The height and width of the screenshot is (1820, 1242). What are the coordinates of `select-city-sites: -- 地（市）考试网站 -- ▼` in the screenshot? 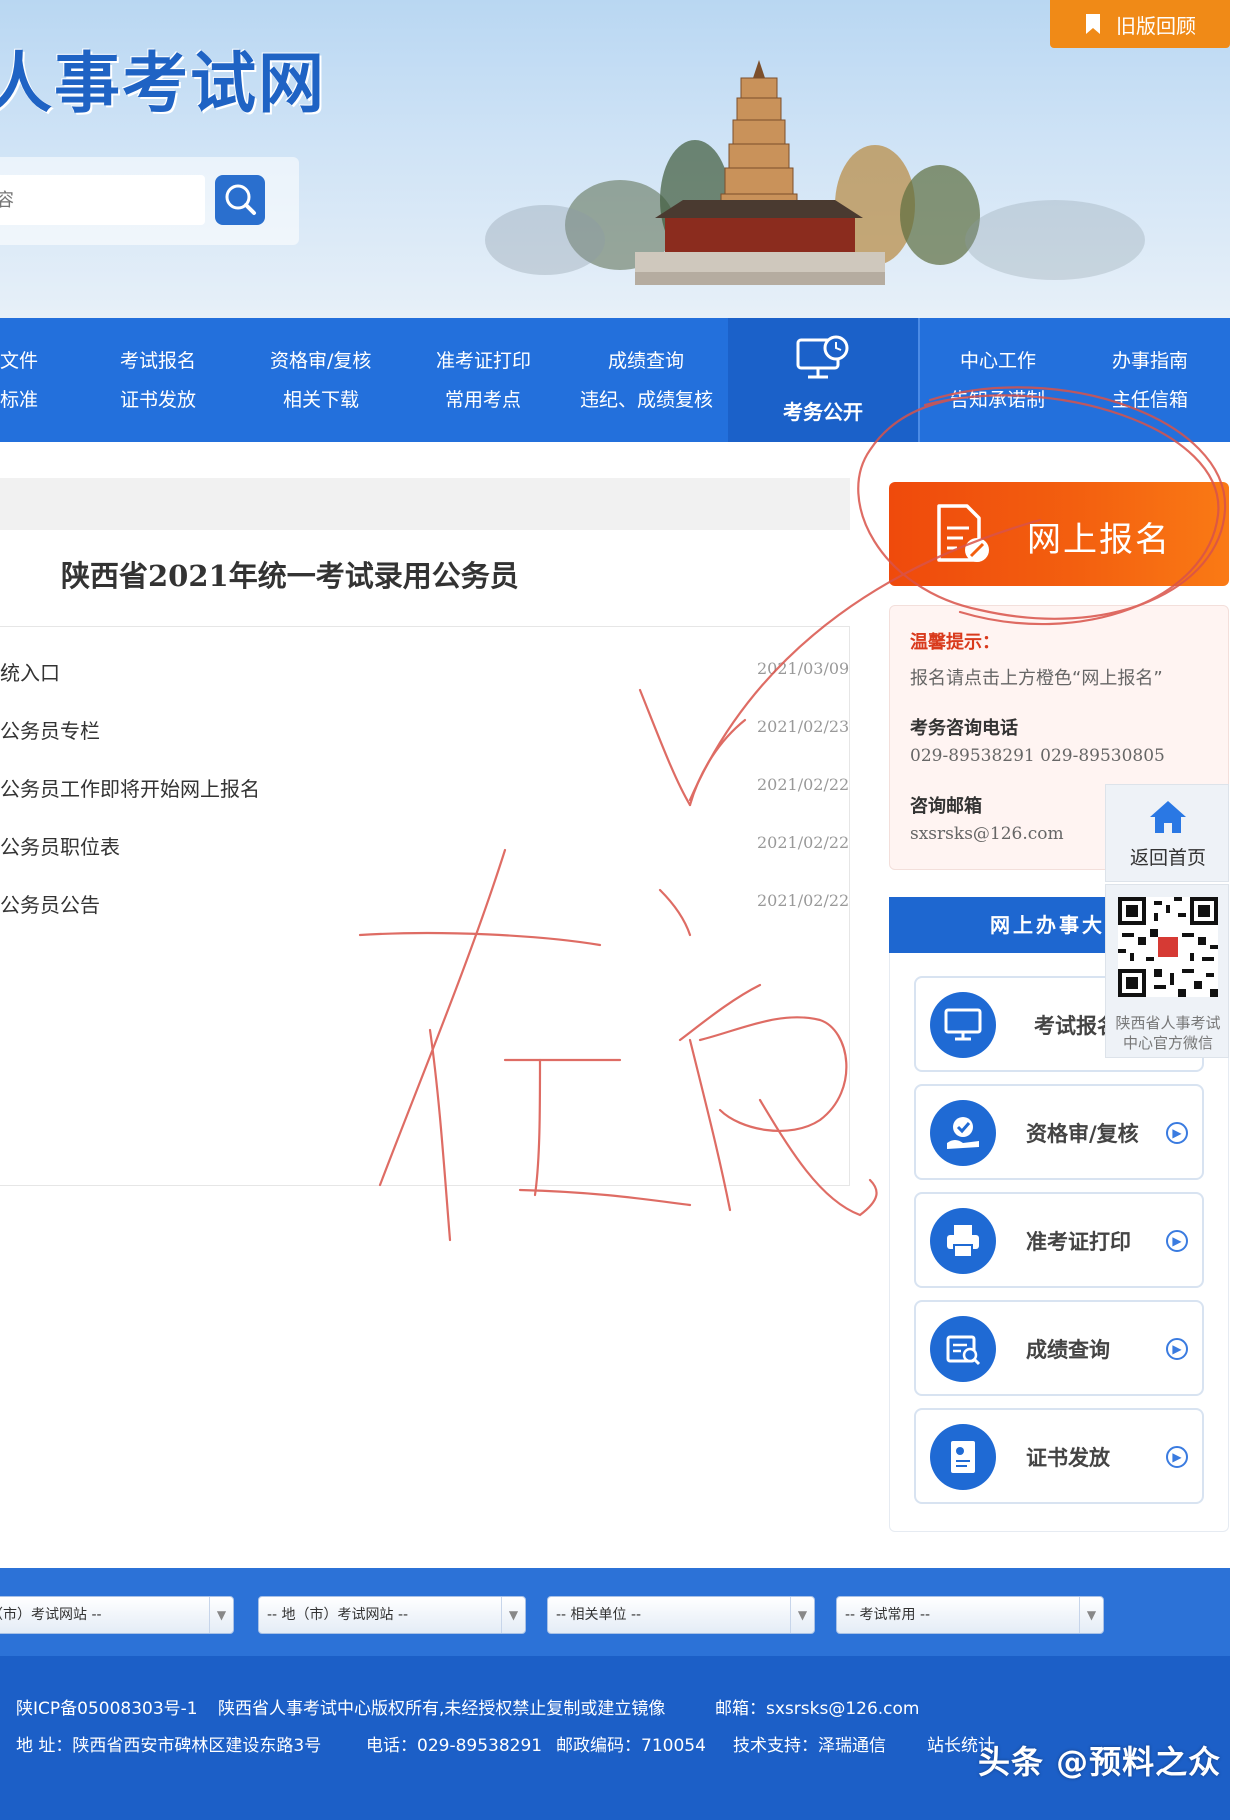 It's located at (392, 1615).